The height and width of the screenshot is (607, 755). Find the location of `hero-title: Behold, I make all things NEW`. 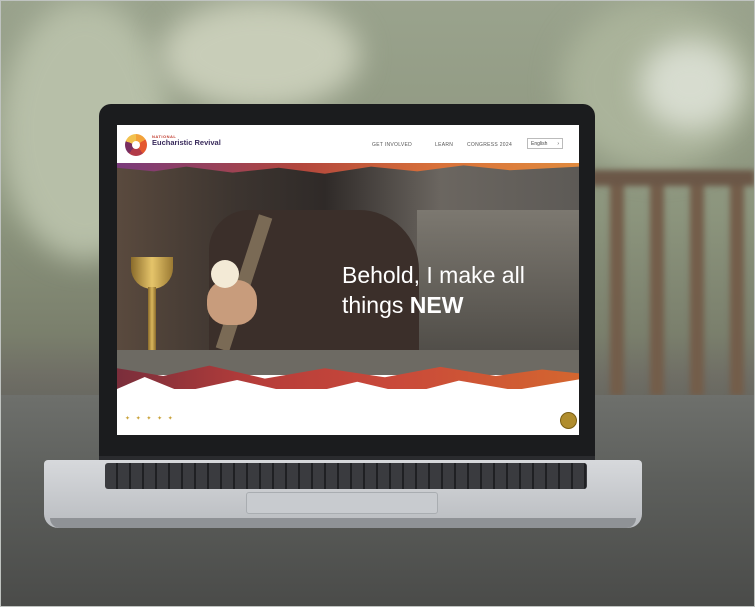

hero-title: Behold, I make all things NEW is located at coordinates (457, 290).